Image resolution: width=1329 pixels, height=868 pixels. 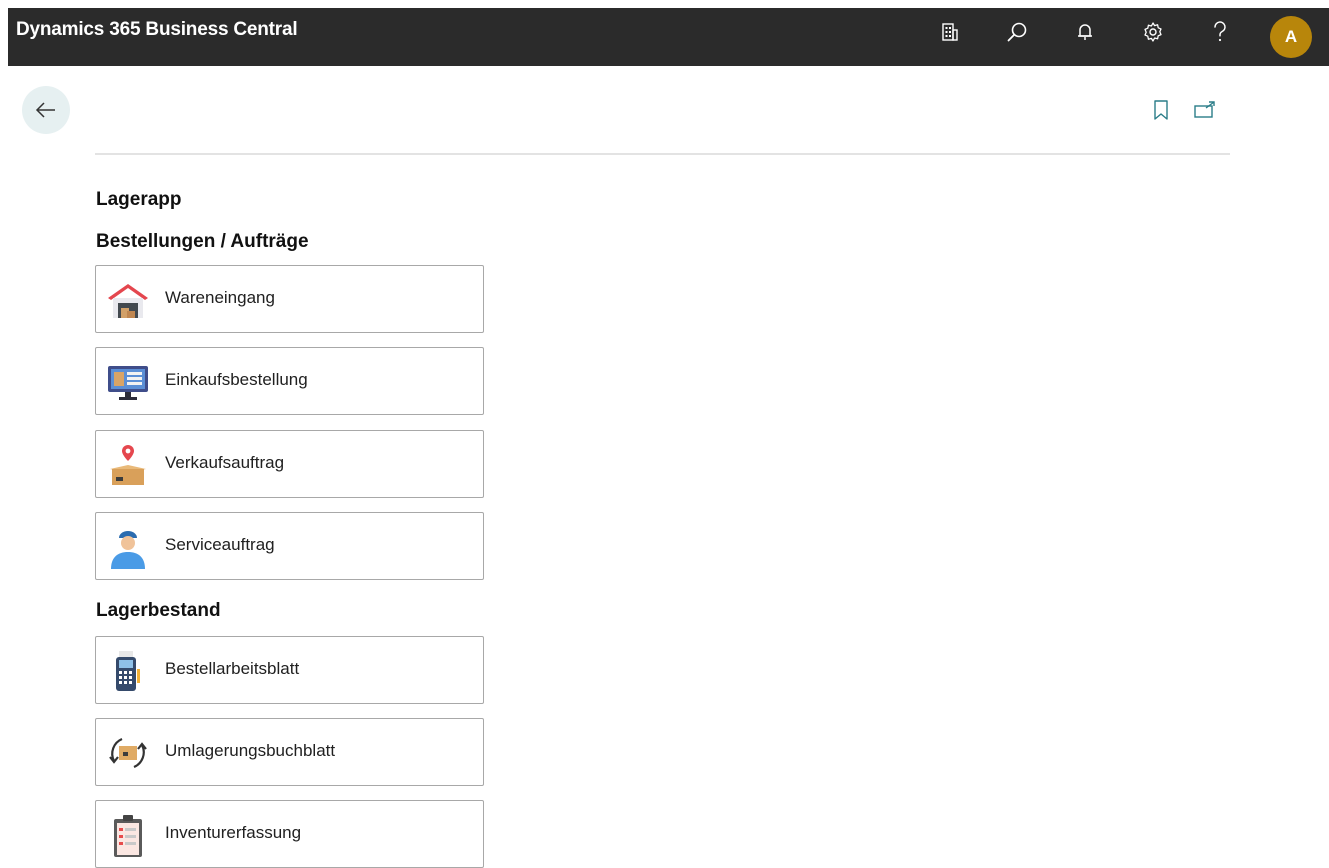 What do you see at coordinates (139, 199) in the screenshot?
I see `page-title: Lagerapp` at bounding box center [139, 199].